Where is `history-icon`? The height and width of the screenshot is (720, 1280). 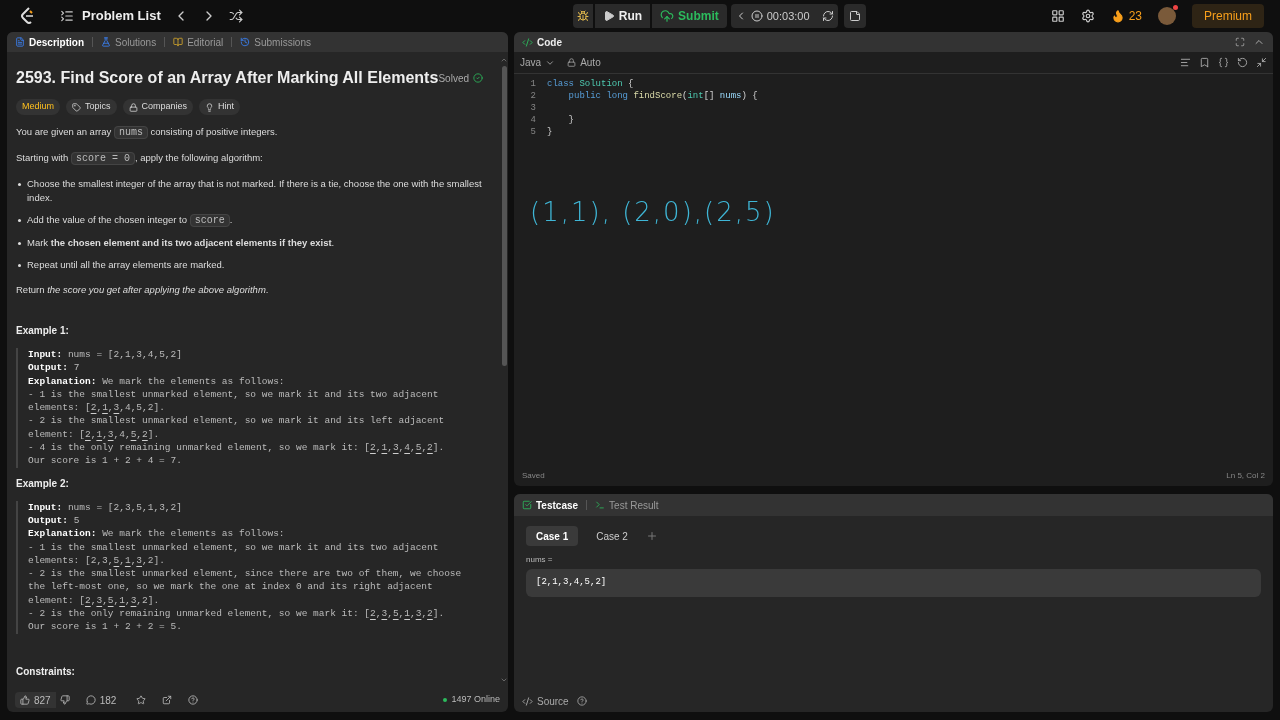
history-icon is located at coordinates (245, 42).